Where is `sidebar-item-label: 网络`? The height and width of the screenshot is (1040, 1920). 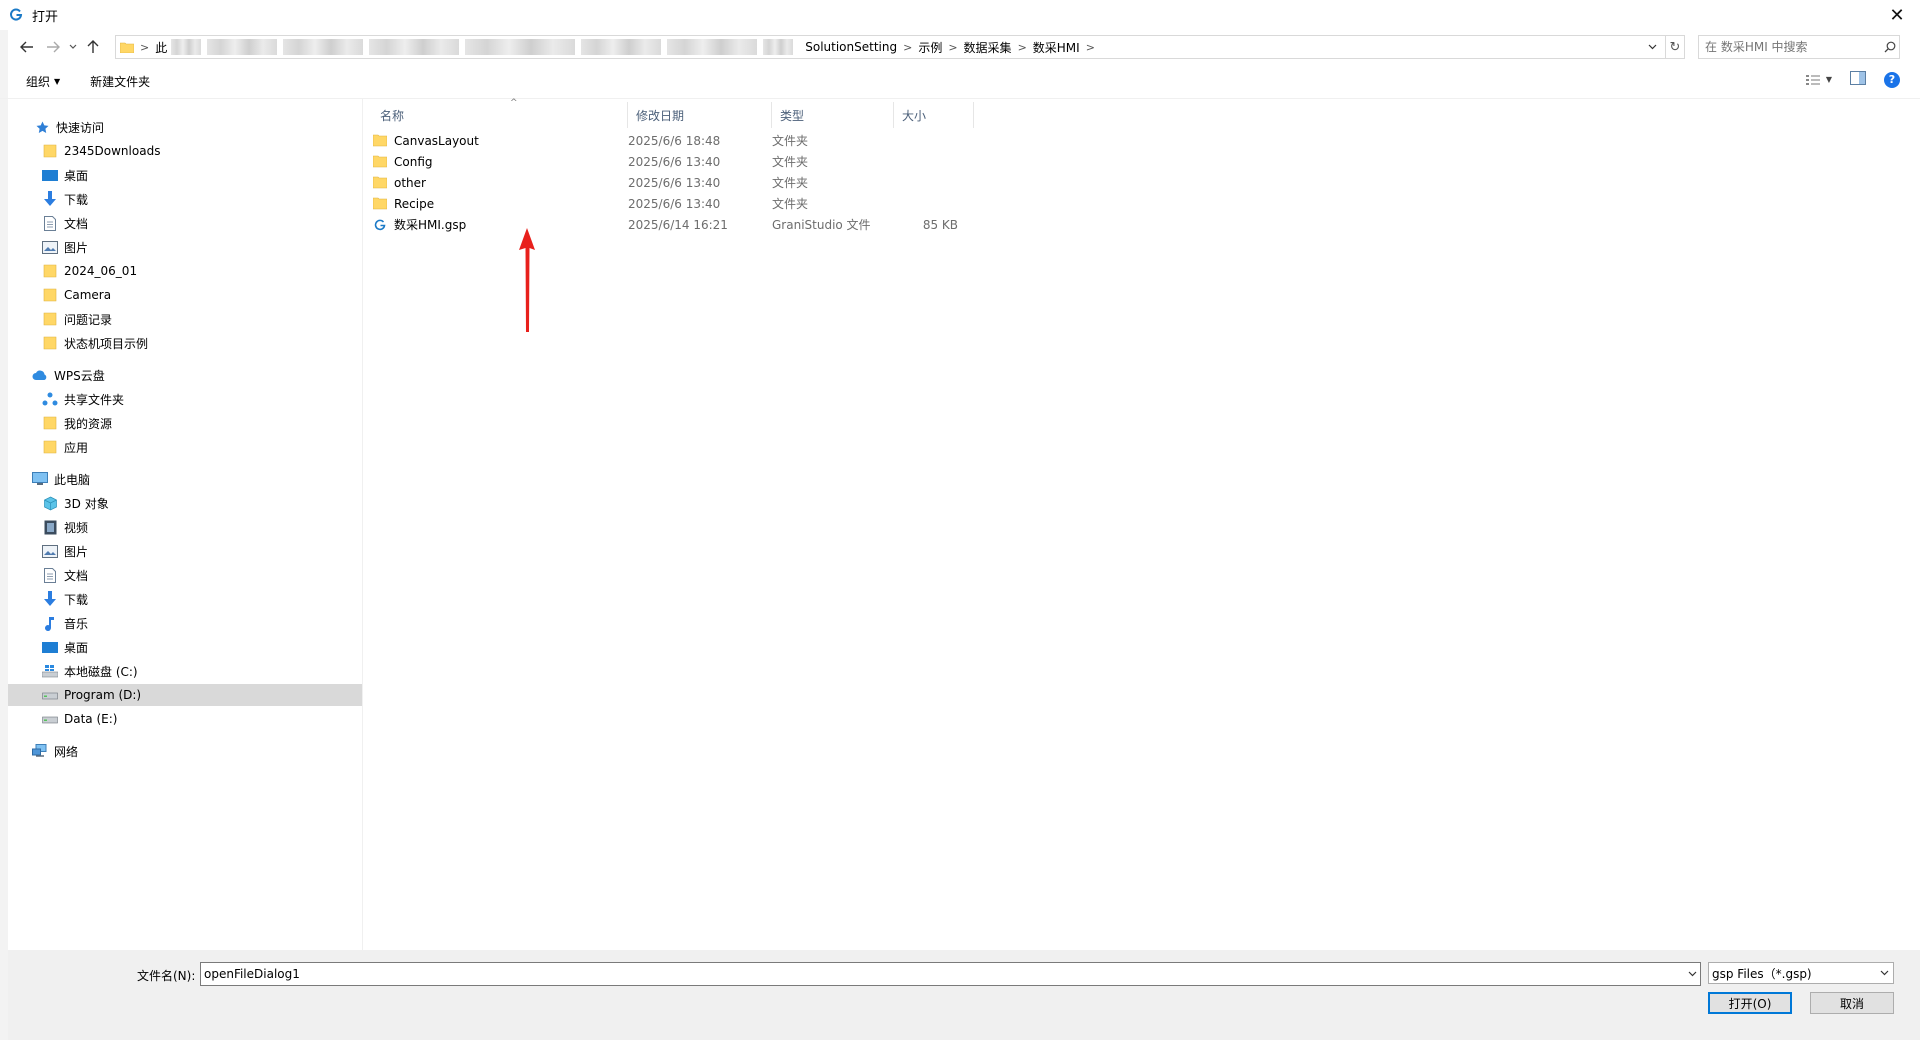
sidebar-item-label: 网络 is located at coordinates (66, 751).